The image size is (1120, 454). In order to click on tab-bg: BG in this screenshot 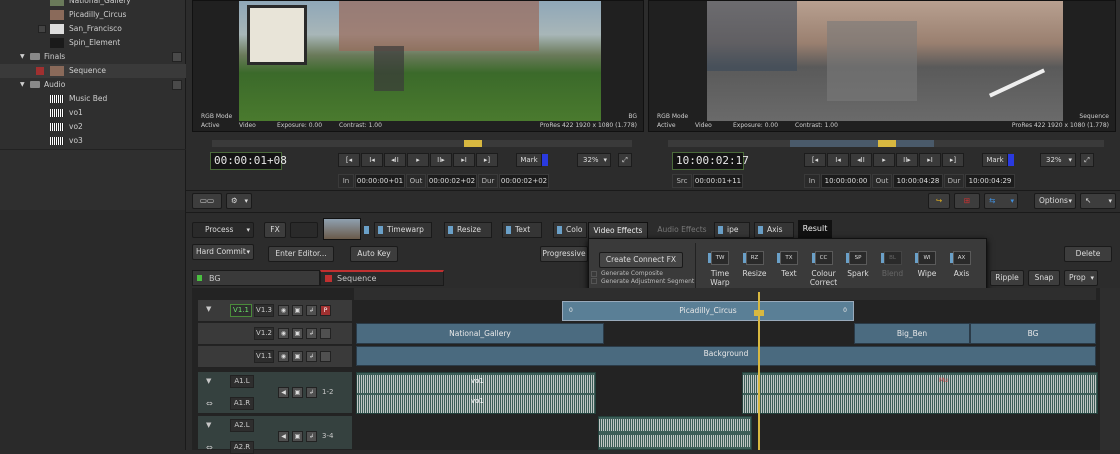, I will do `click(256, 278)`.